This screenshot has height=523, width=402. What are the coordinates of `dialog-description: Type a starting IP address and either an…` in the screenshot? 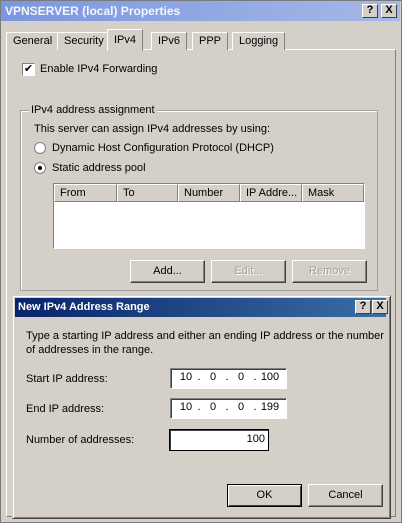 It's located at (205, 343).